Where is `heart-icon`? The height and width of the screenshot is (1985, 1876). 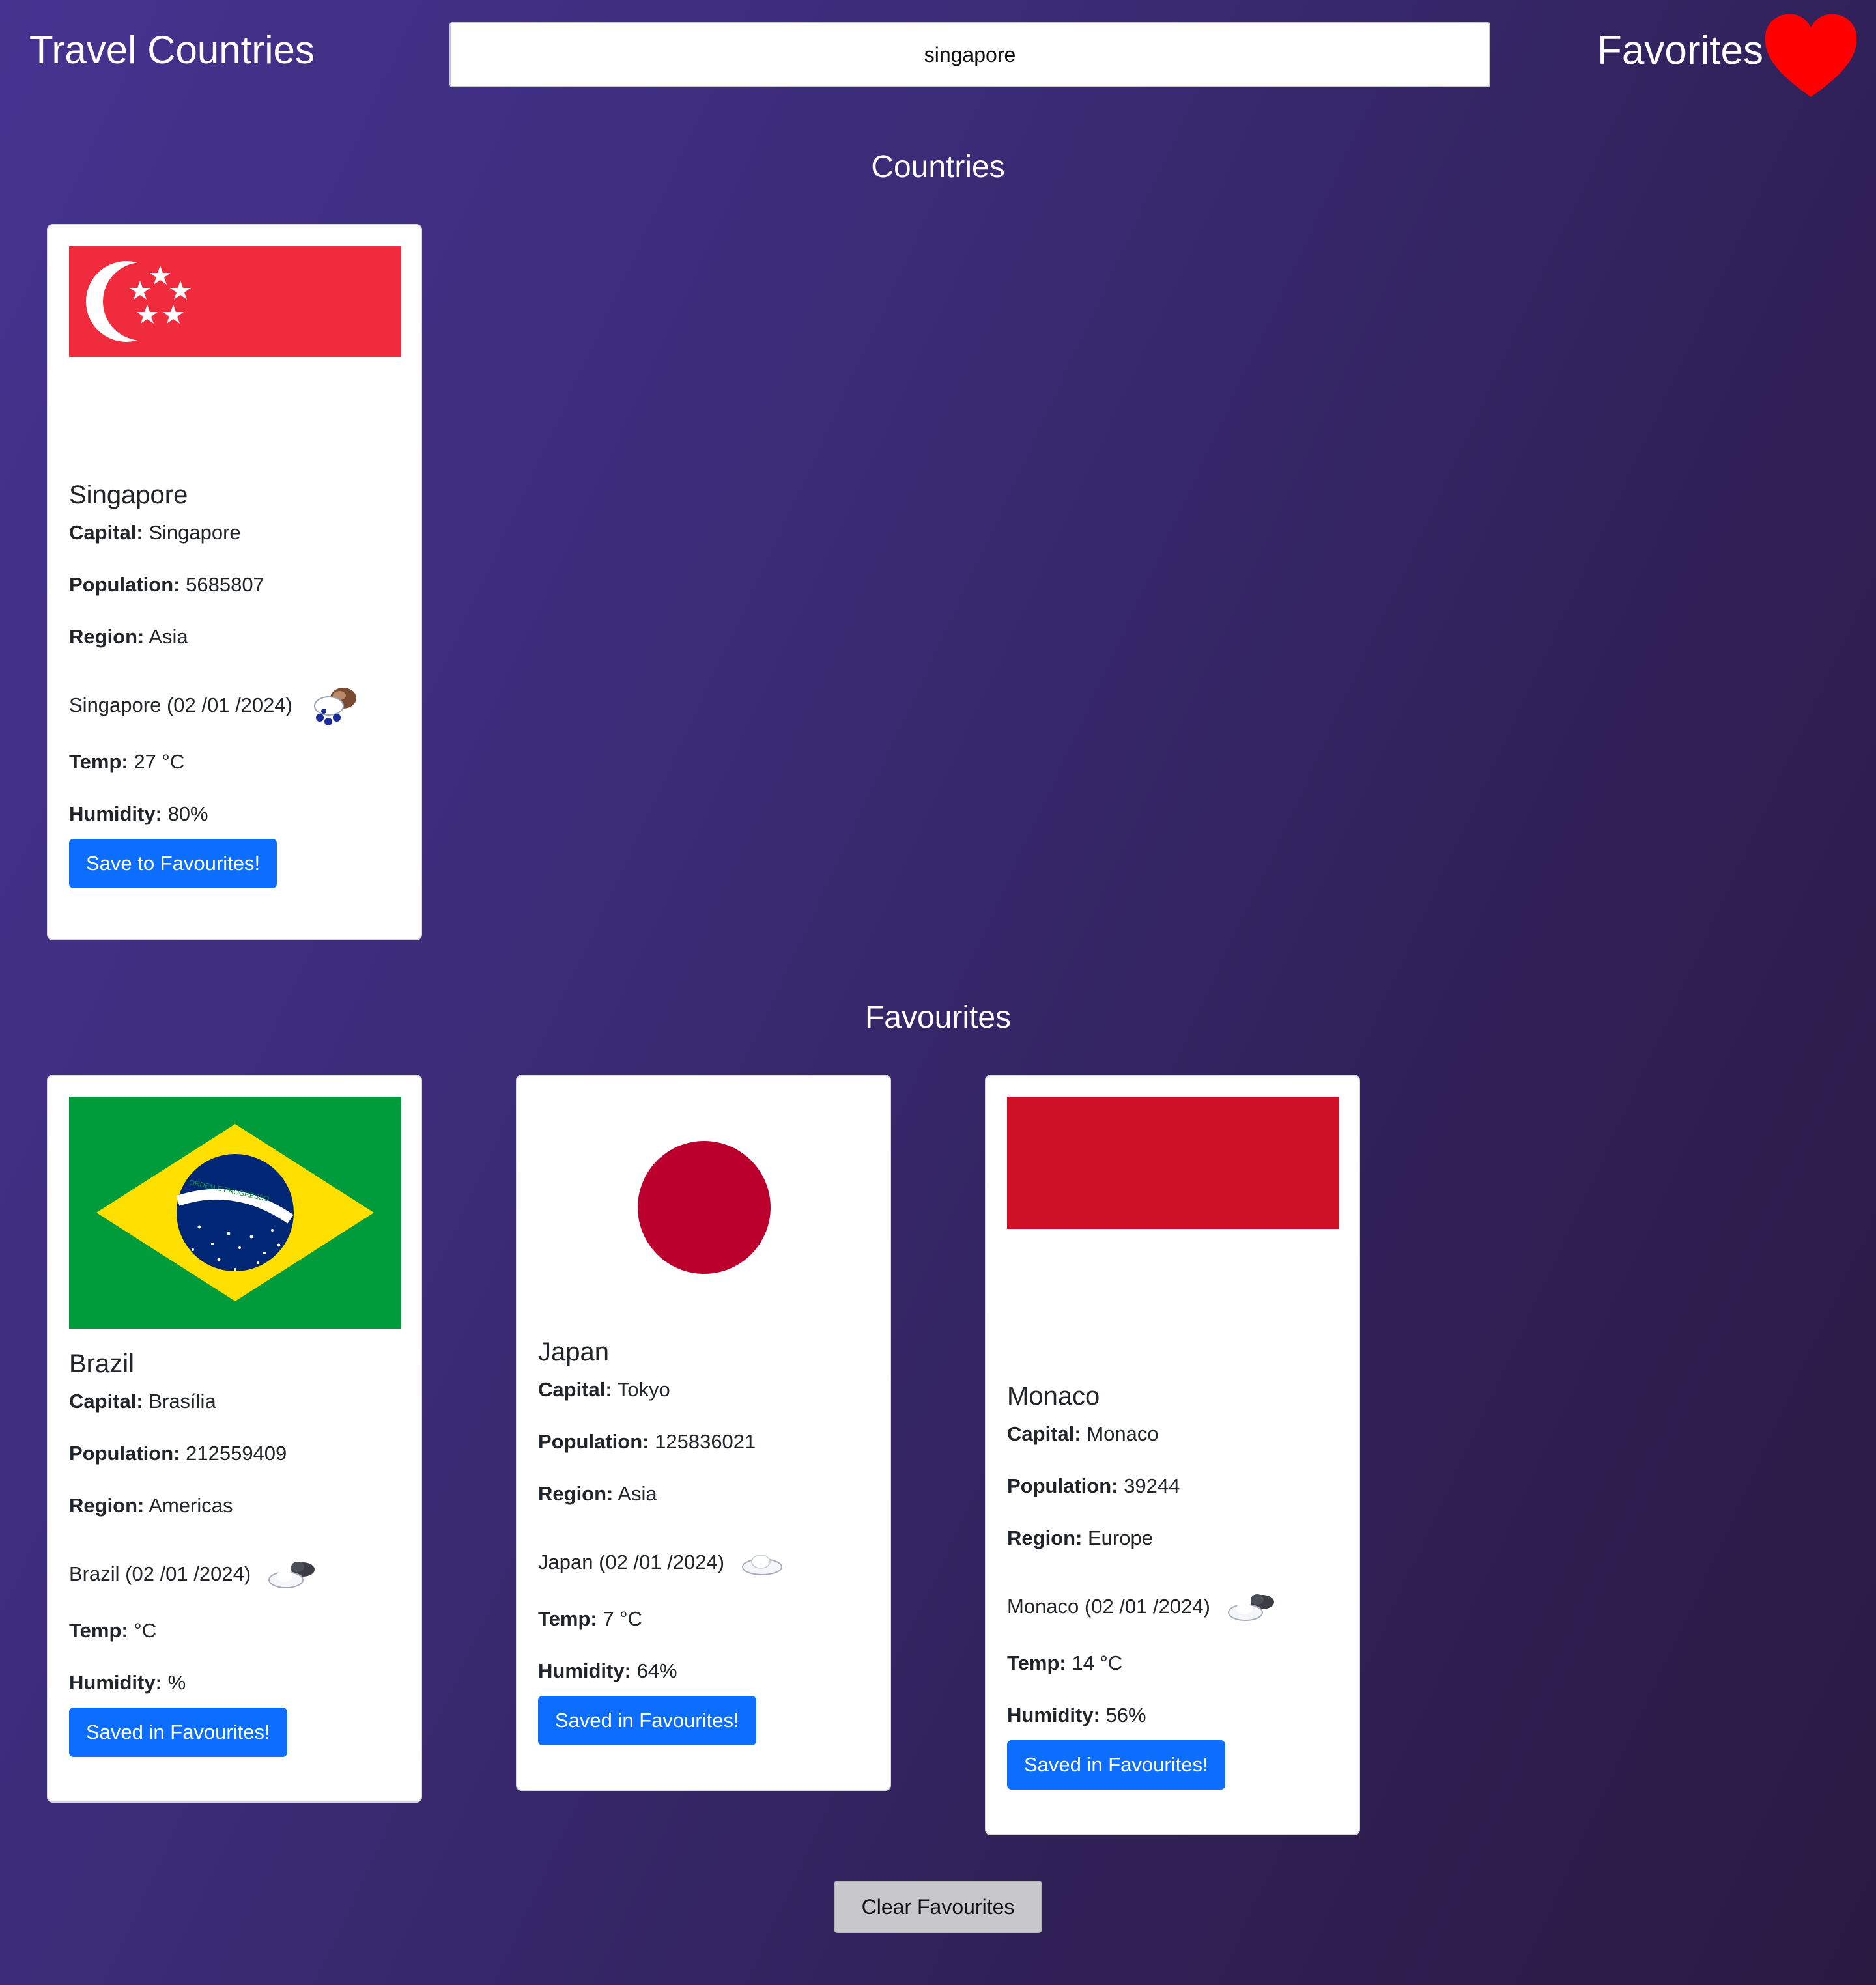 heart-icon is located at coordinates (1811, 56).